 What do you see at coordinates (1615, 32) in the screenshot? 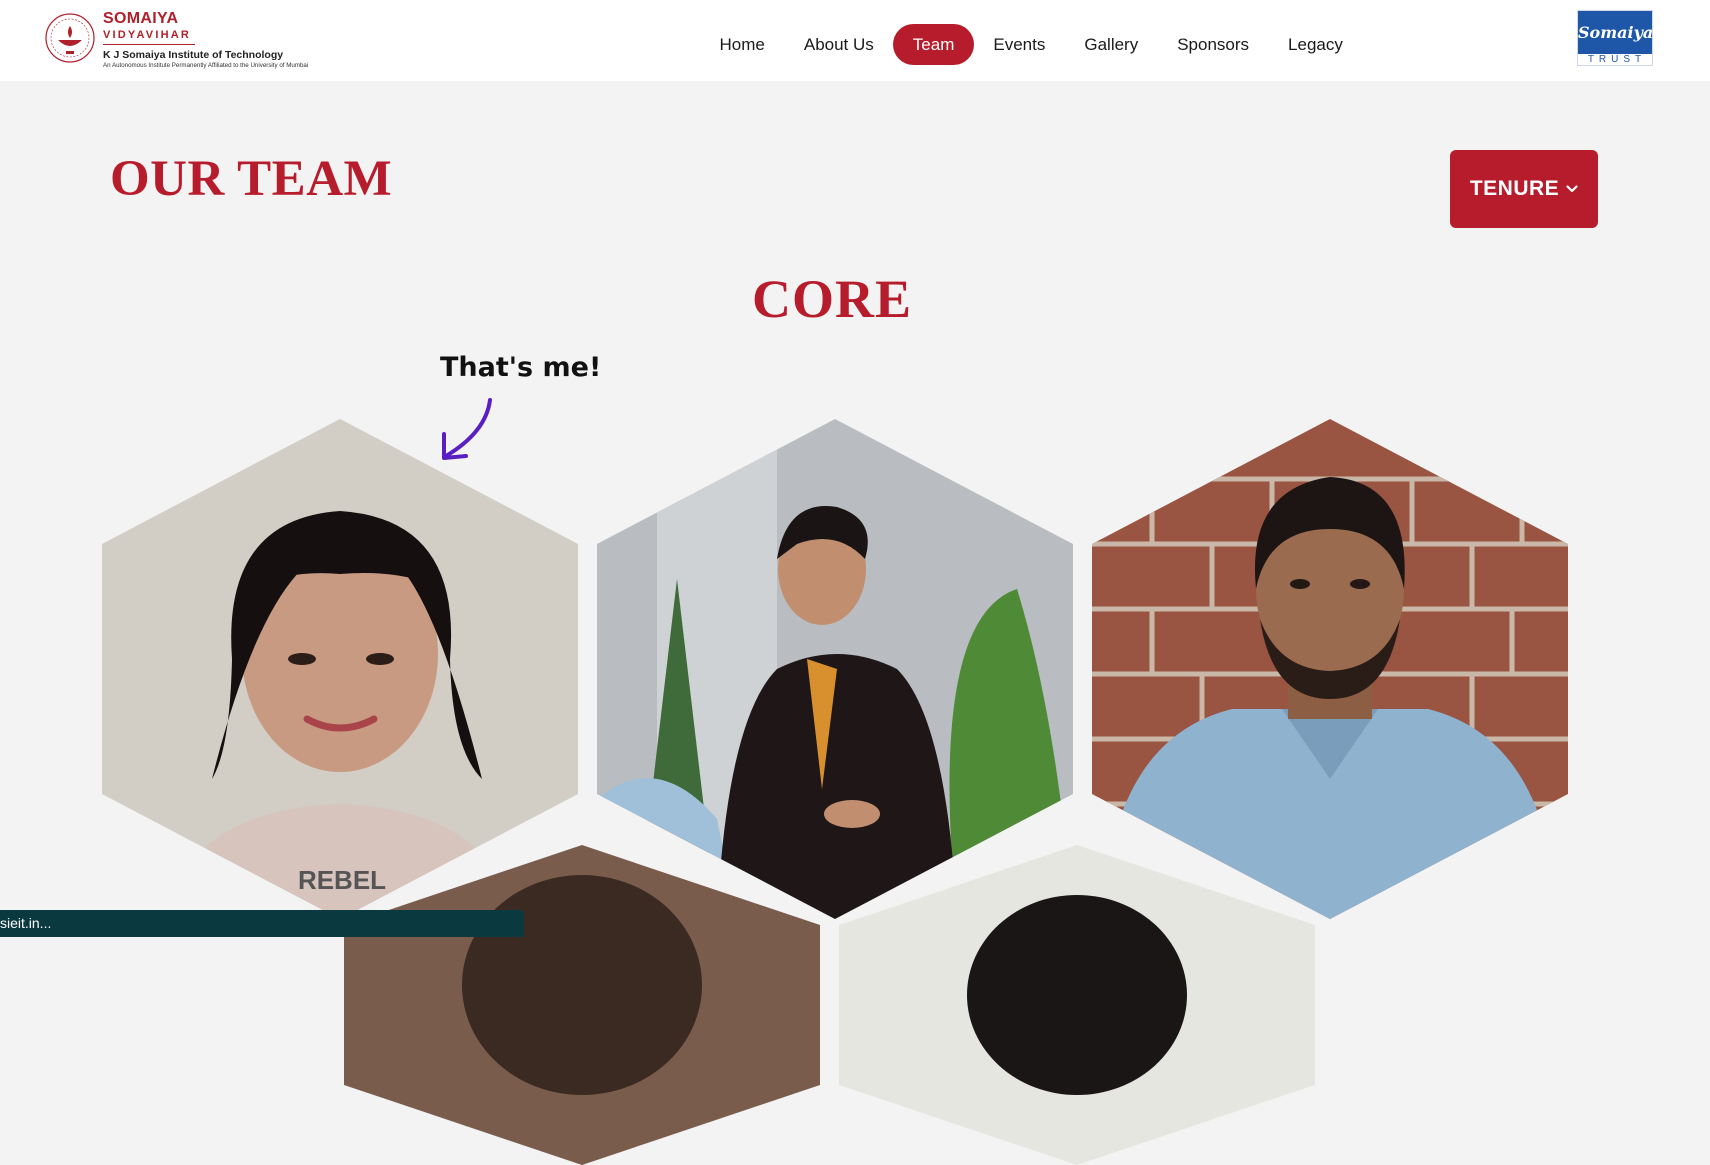
I see `trust-logo-script: Somaiya` at bounding box center [1615, 32].